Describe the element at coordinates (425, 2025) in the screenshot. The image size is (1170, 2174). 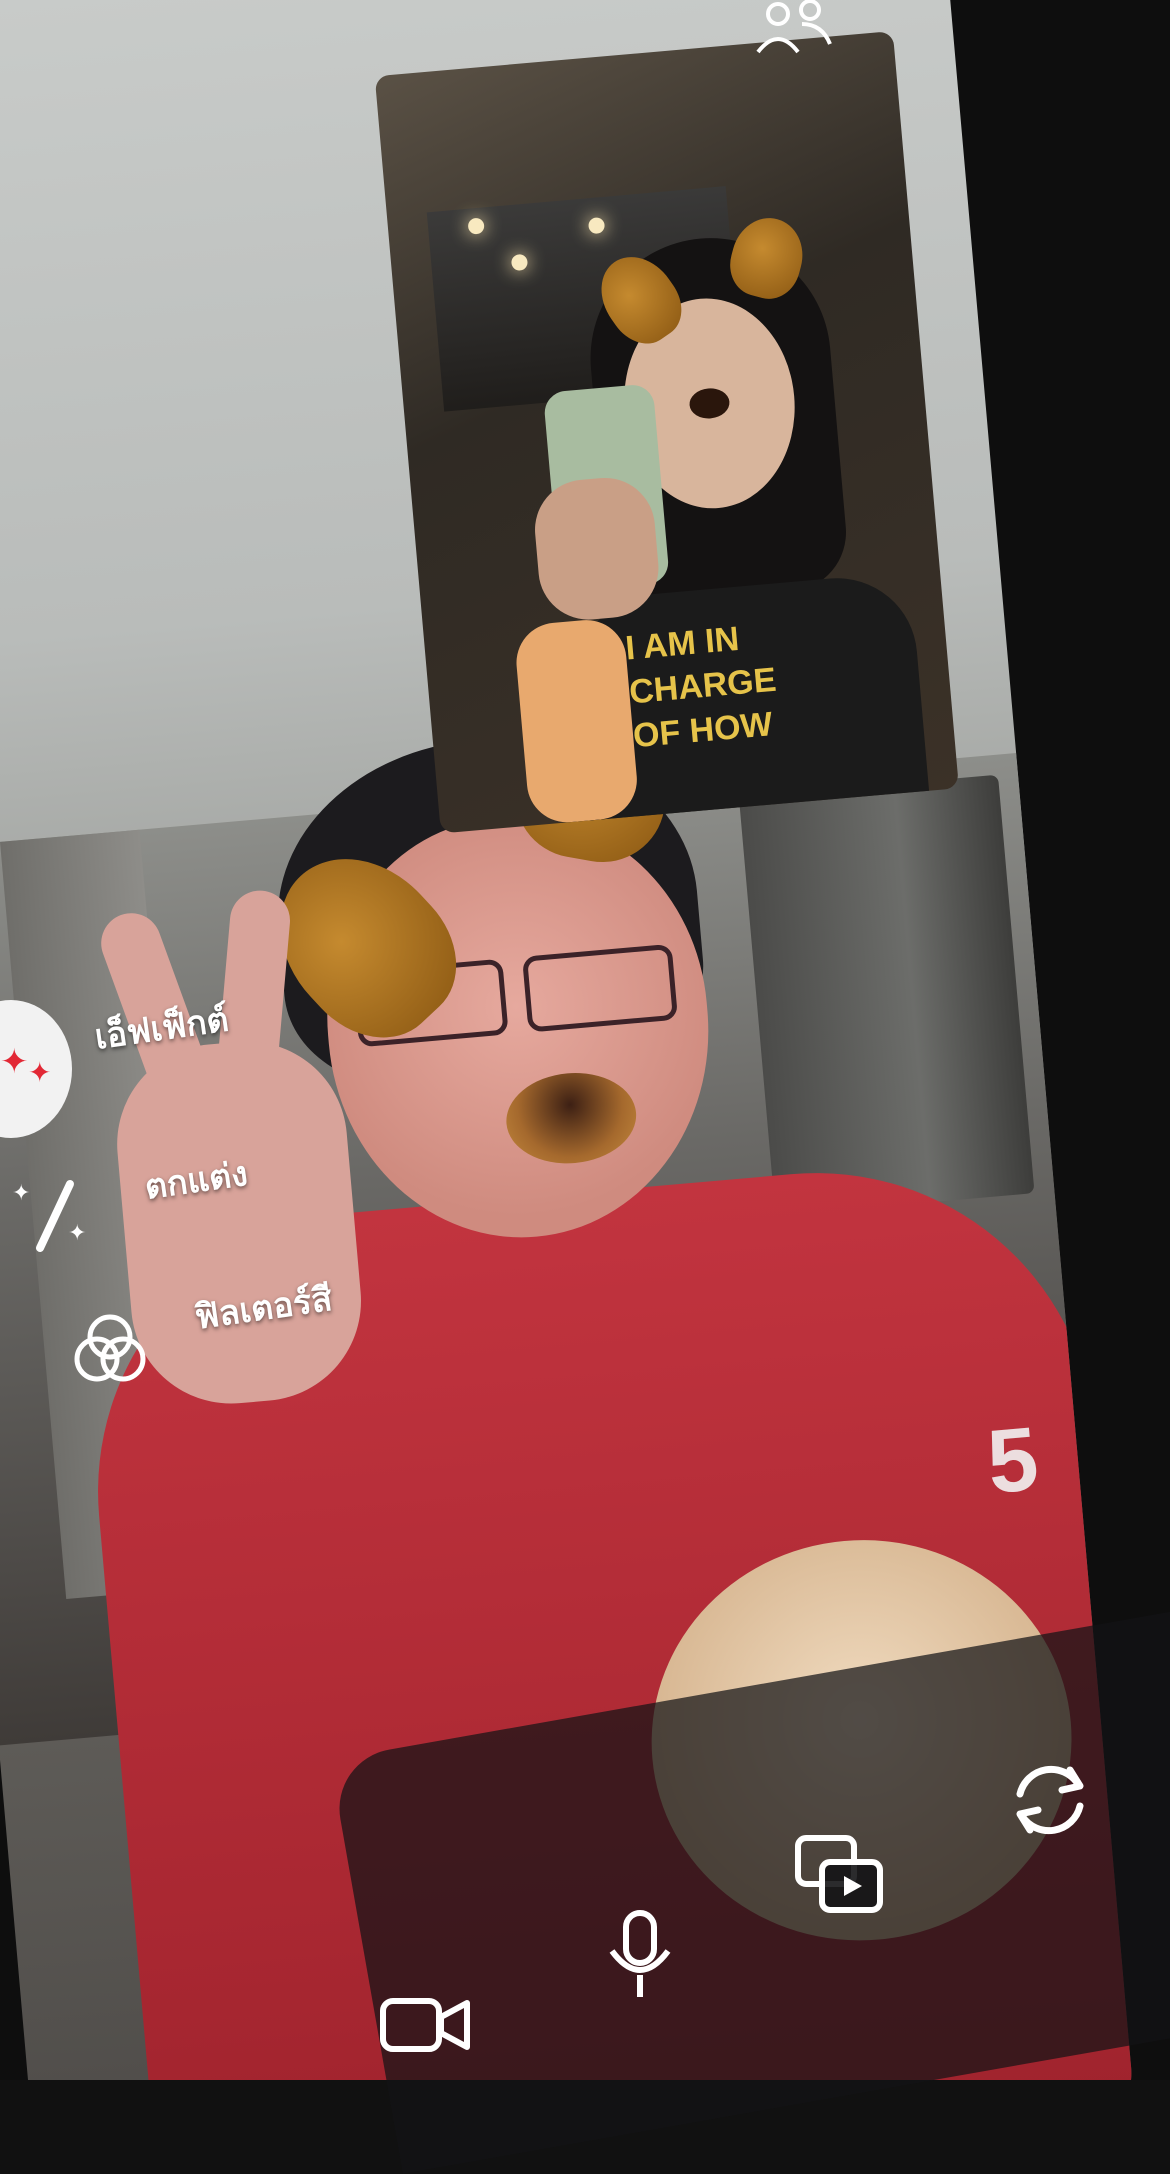
I see `video-camera-icon` at that location.